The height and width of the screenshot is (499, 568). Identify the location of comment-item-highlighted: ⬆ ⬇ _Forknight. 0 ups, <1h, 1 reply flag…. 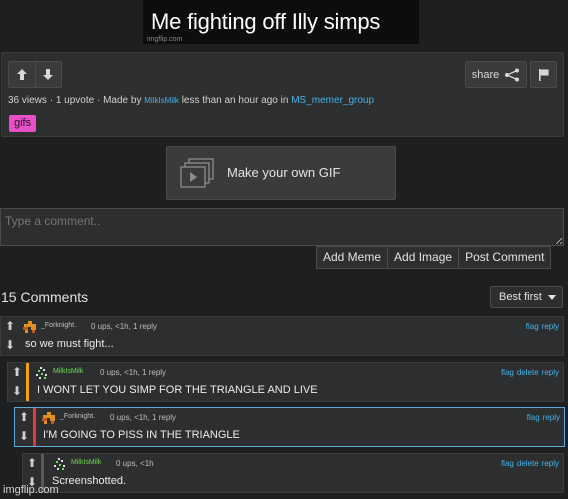
(289, 427).